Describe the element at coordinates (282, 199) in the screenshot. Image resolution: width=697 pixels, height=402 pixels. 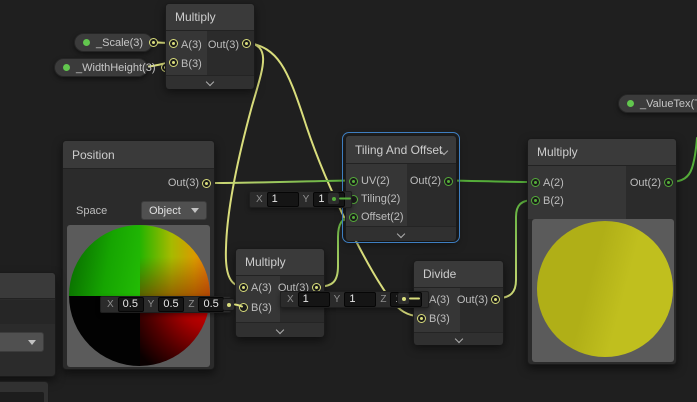
I see `tiling-x-input: 1` at that location.